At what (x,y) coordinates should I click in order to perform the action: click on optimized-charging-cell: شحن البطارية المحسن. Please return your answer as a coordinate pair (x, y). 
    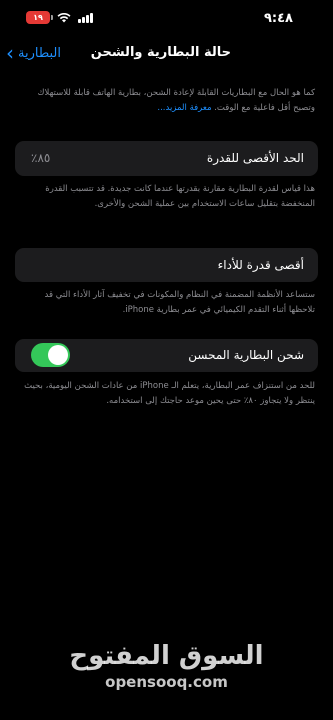
    Looking at the image, I should click on (166, 355).